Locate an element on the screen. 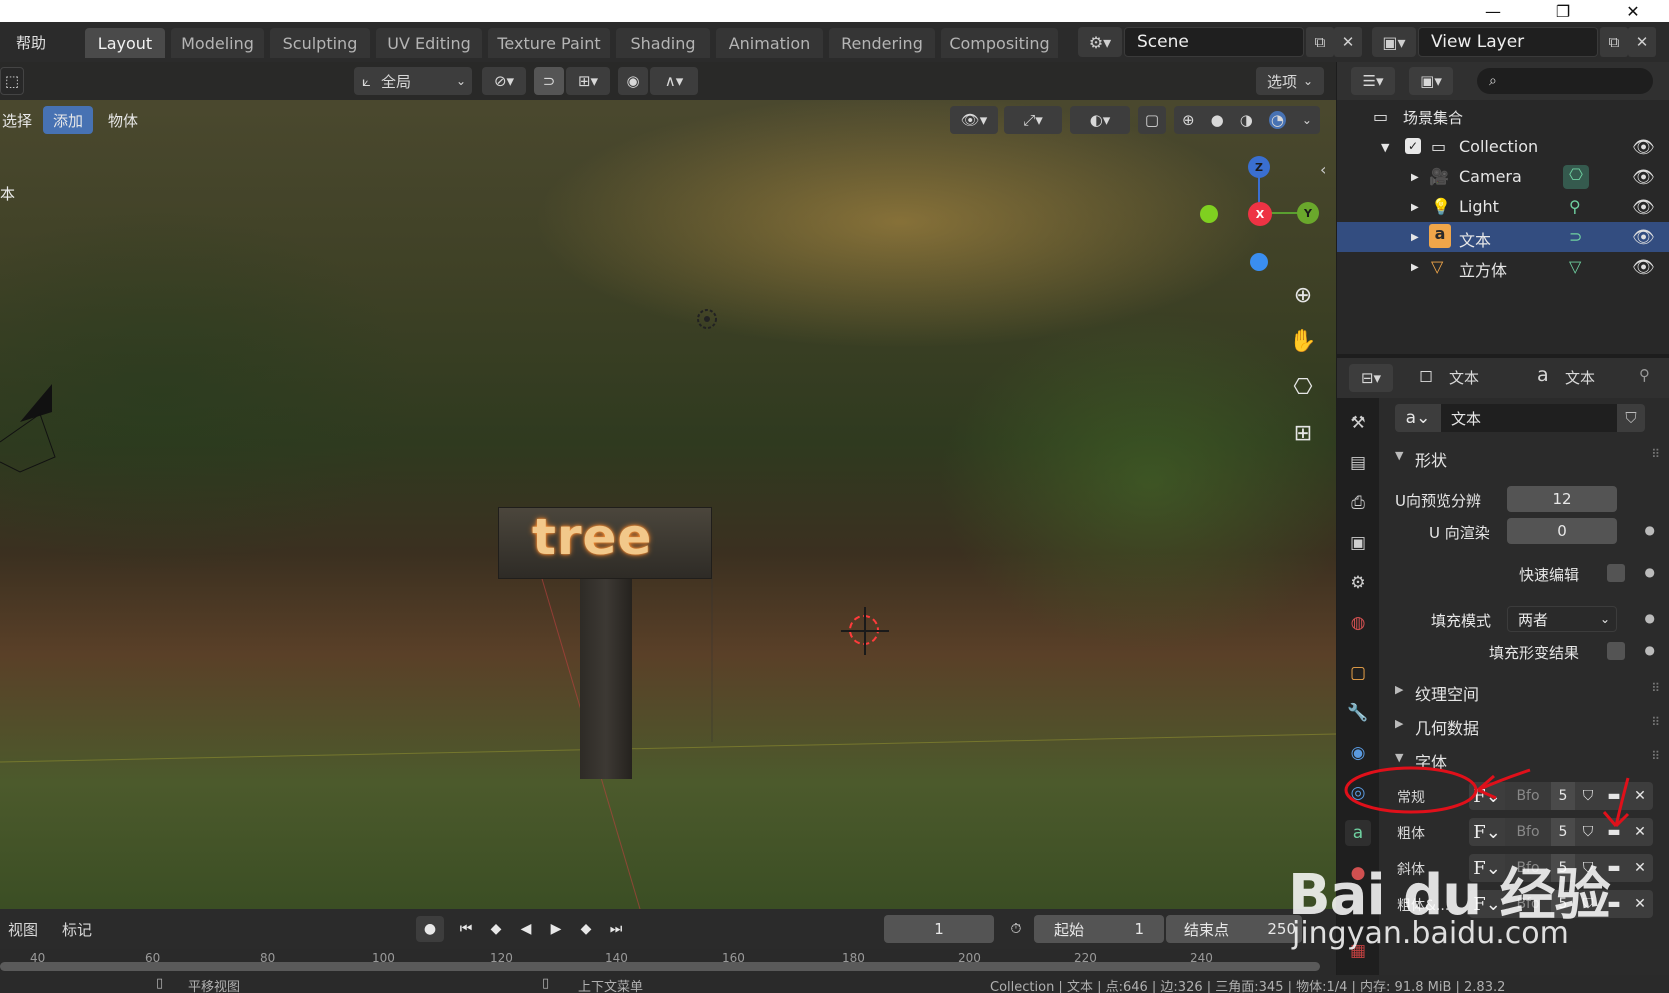 The height and width of the screenshot is (993, 1669). scene-name-field: Scene is located at coordinates (1214, 42).